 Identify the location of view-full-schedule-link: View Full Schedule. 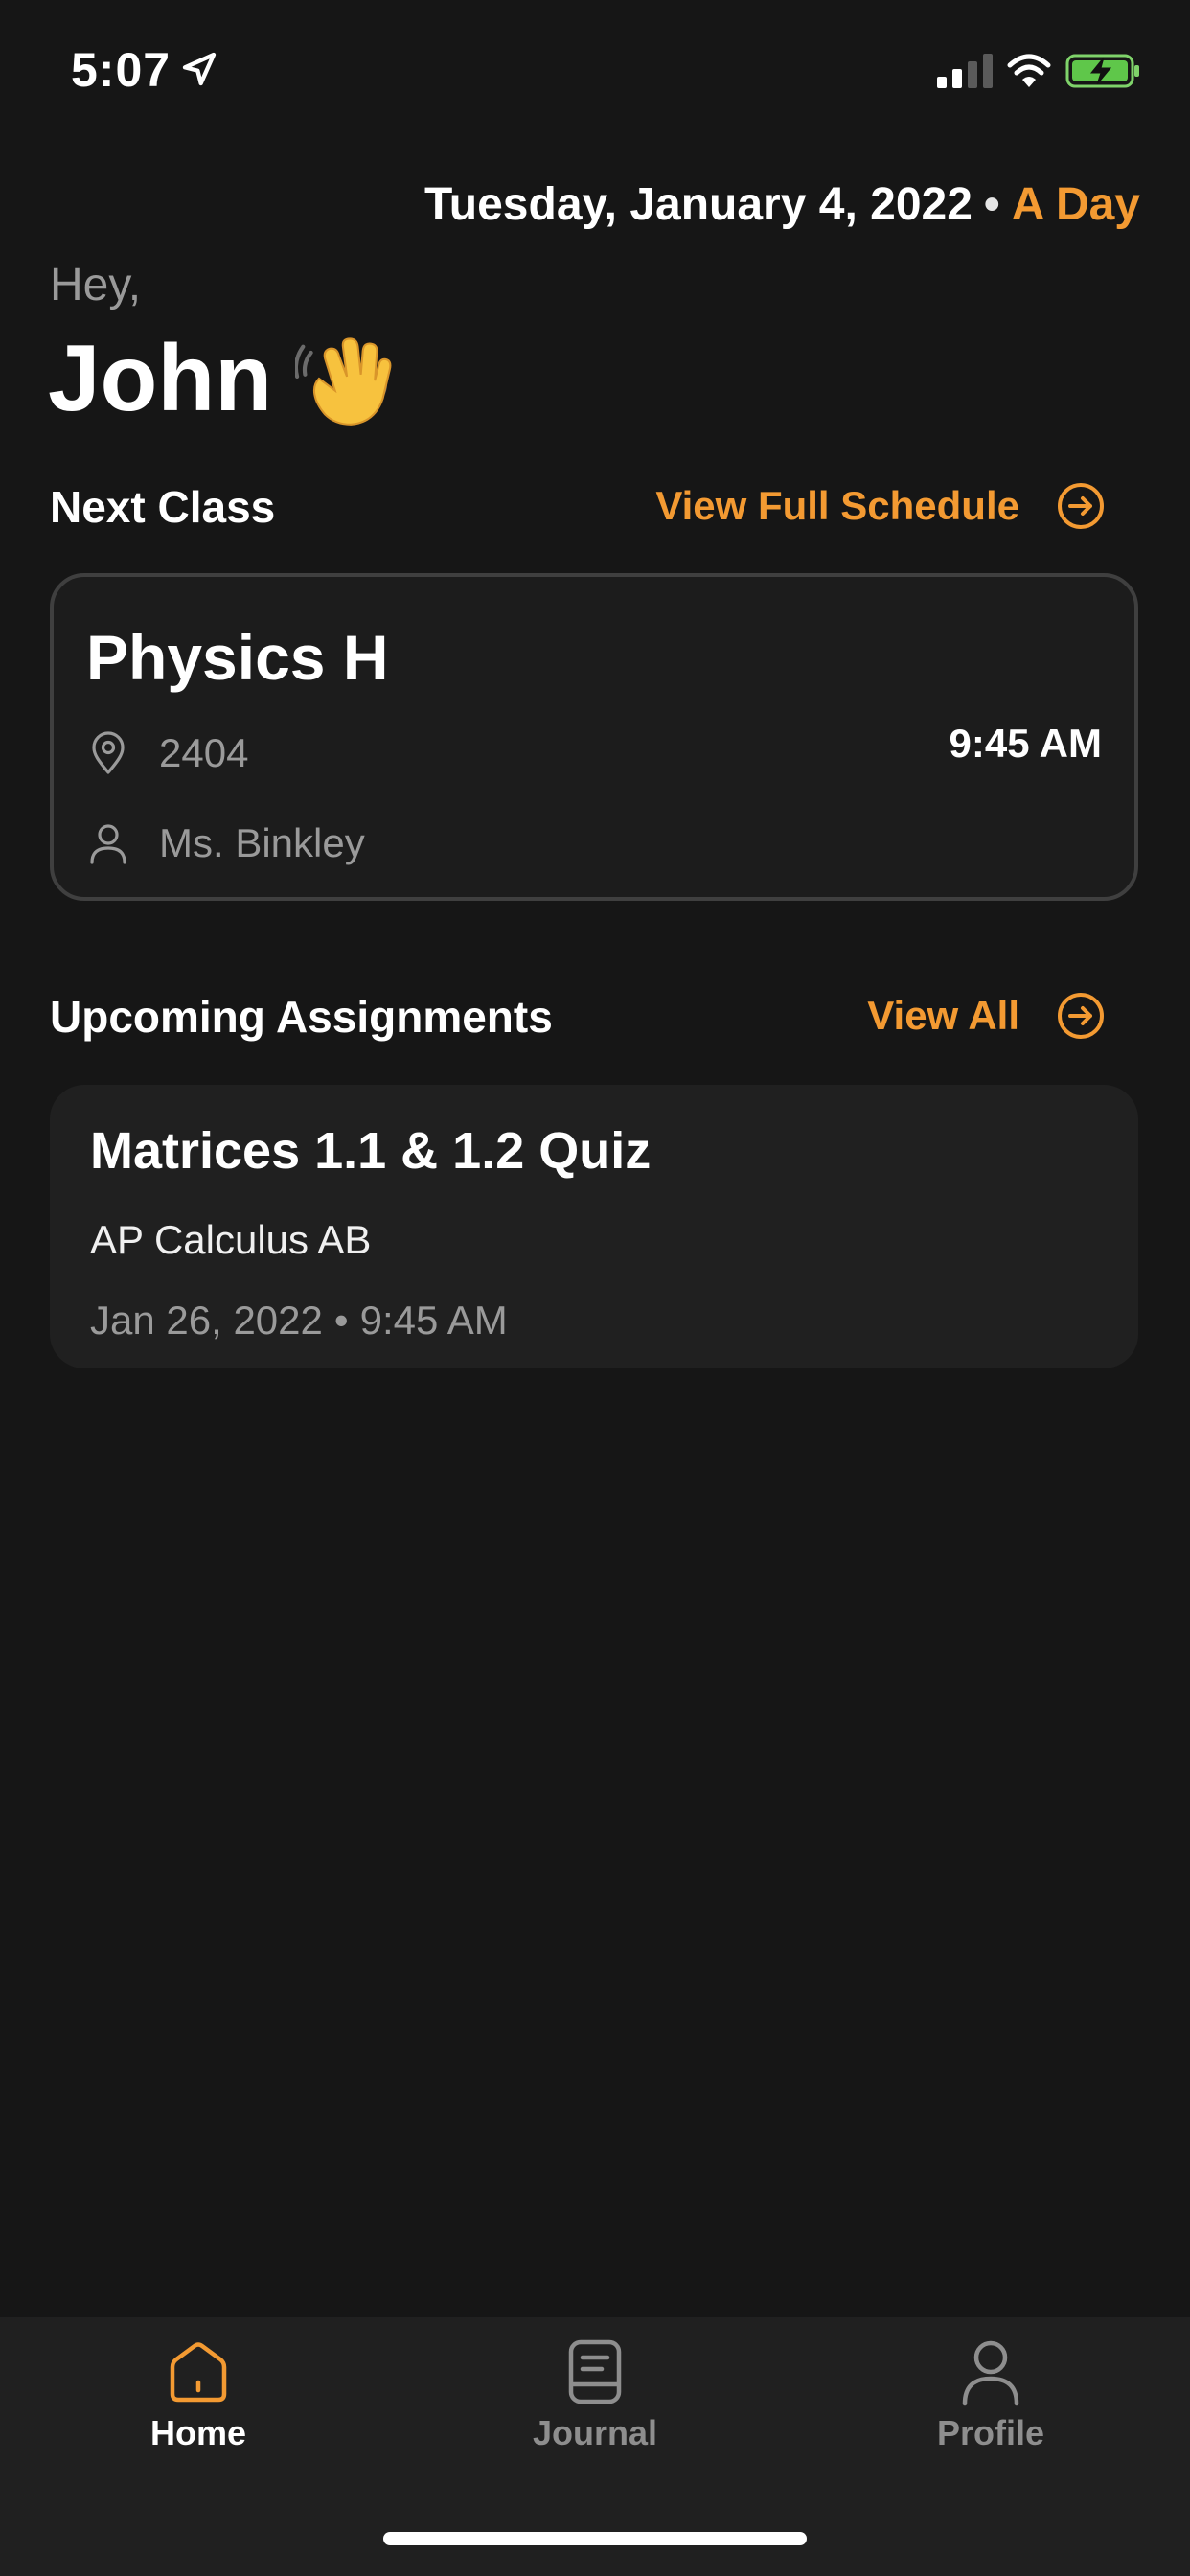
(881, 506).